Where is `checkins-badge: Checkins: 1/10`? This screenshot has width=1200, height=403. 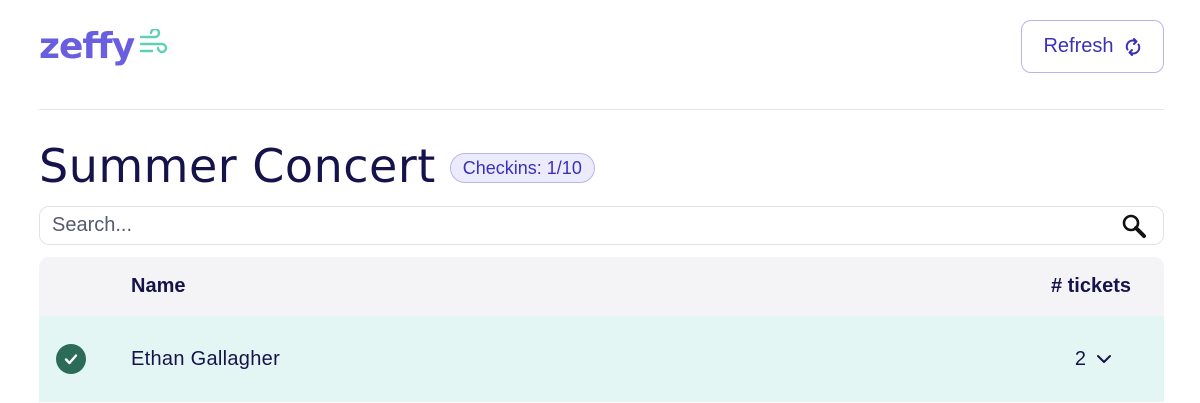
checkins-badge: Checkins: 1/10 is located at coordinates (522, 168).